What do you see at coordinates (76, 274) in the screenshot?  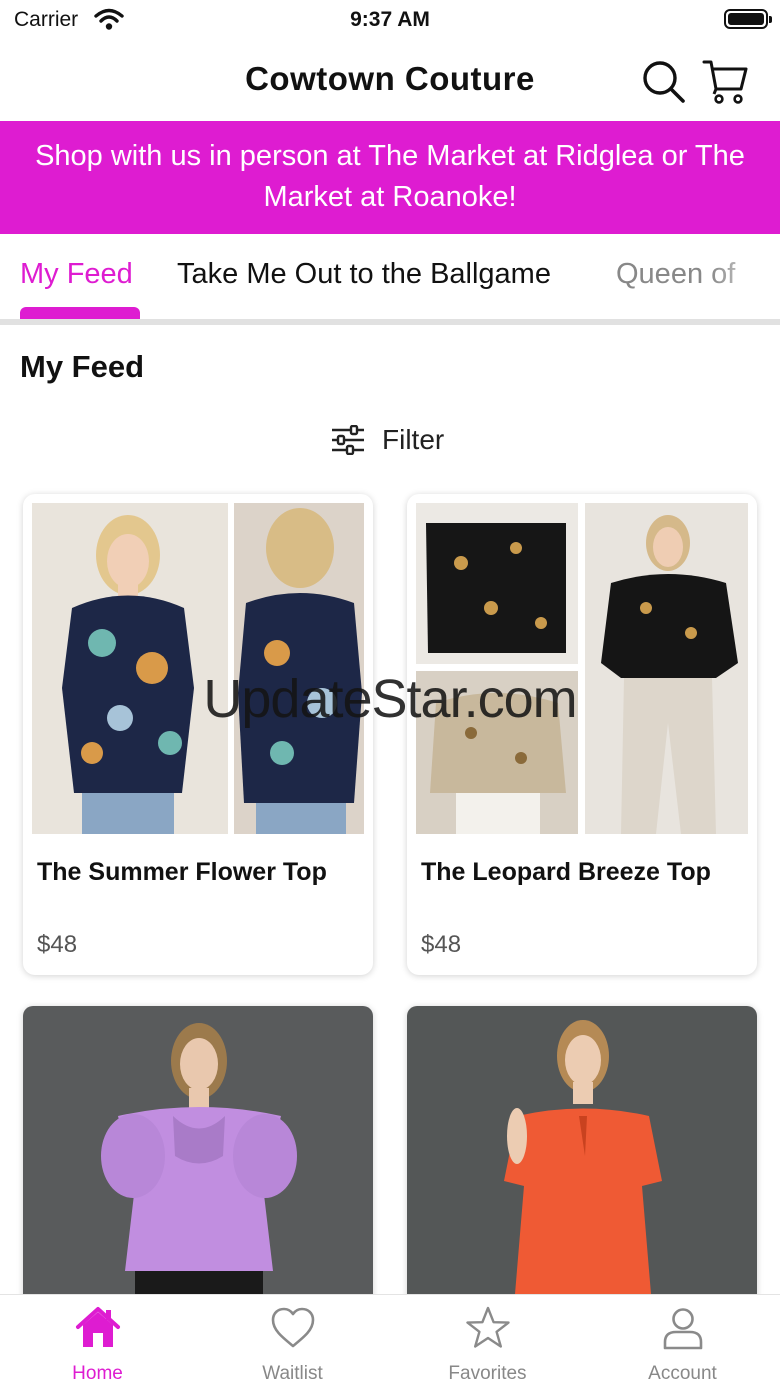 I see `tab-my-feed: My Feed` at bounding box center [76, 274].